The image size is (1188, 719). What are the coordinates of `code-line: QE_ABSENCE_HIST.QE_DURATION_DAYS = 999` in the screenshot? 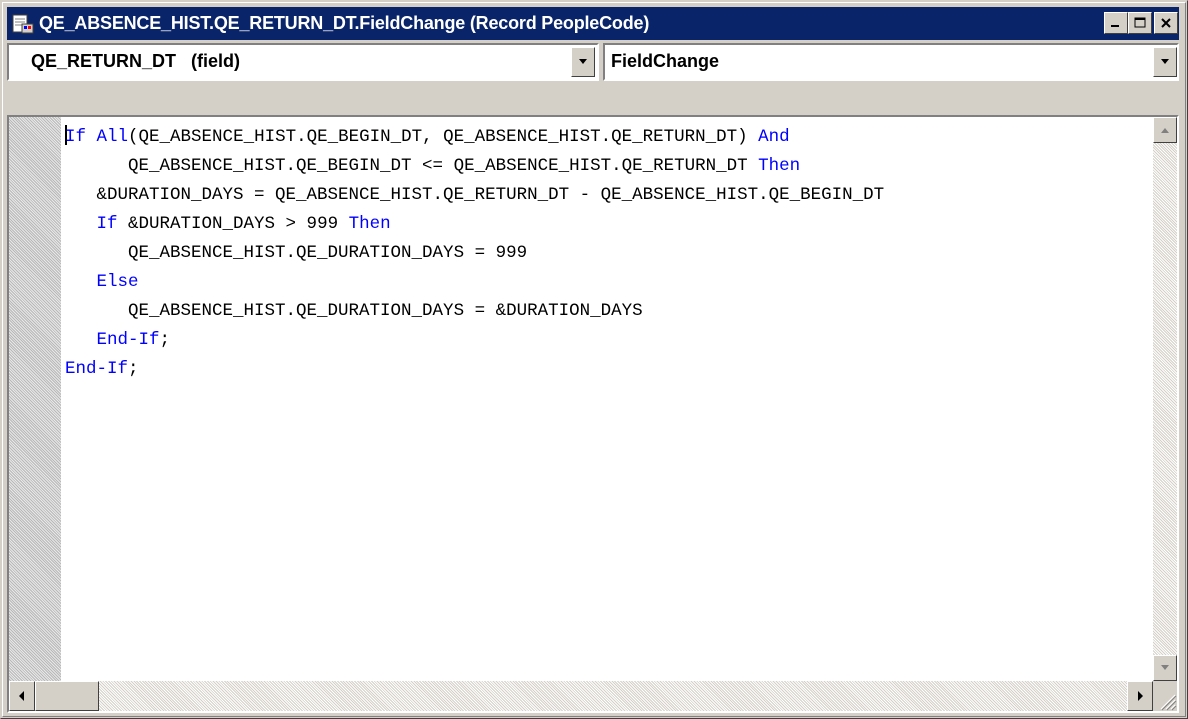 It's located at (474, 253).